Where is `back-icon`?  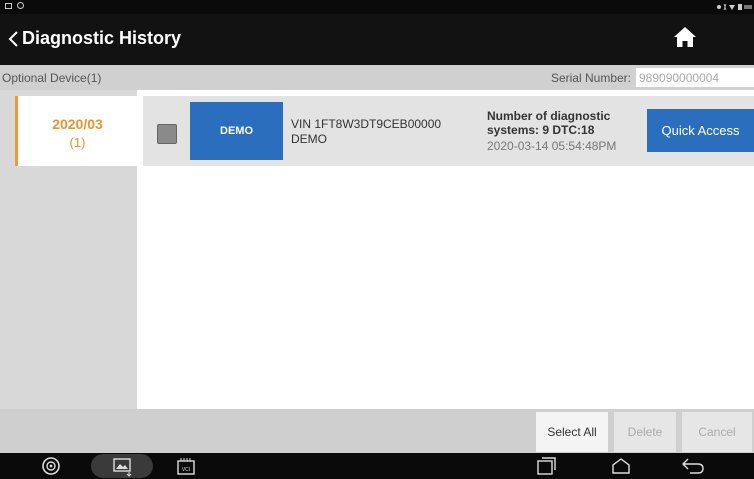
back-icon is located at coordinates (14, 39).